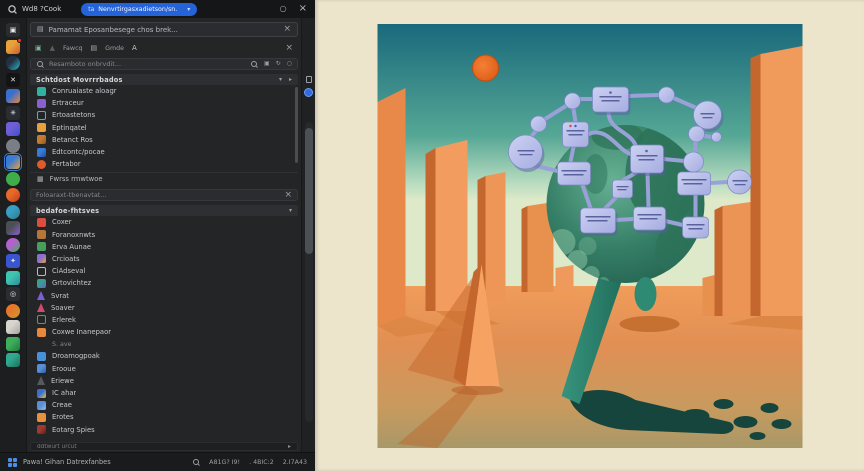 Image resolution: width=864 pixels, height=471 pixels. Describe the element at coordinates (13, 261) in the screenshot. I see `star-app-icon: ✦` at that location.